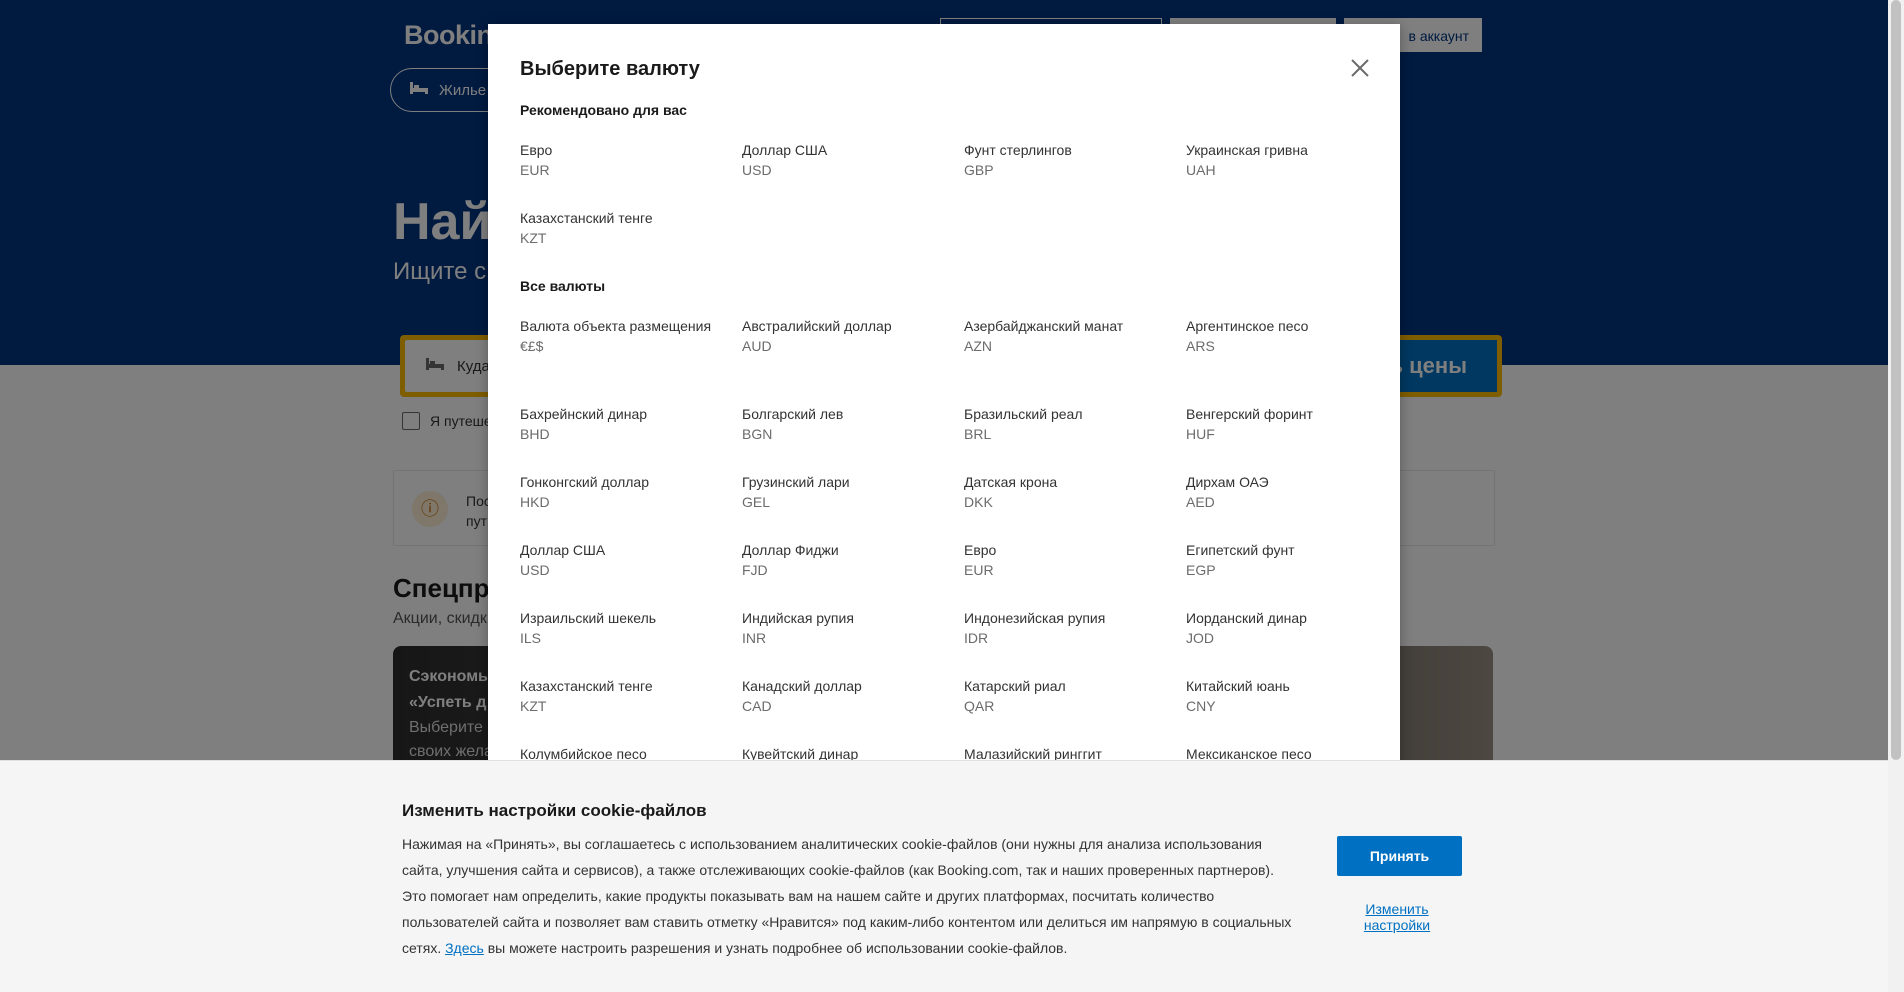 The height and width of the screenshot is (992, 1904). What do you see at coordinates (1075, 642) in the screenshot?
I see `currency-option: Индонезийская рупия IDR` at bounding box center [1075, 642].